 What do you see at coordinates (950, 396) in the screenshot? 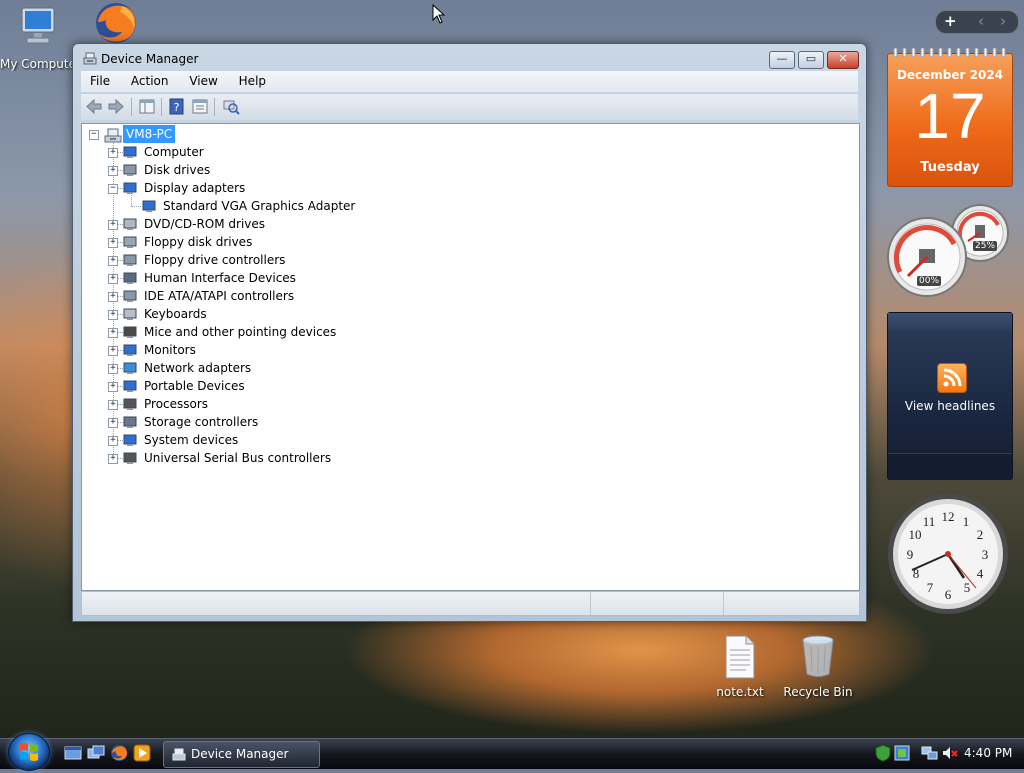
I see `feed-headlines-gadget: View headlines` at bounding box center [950, 396].